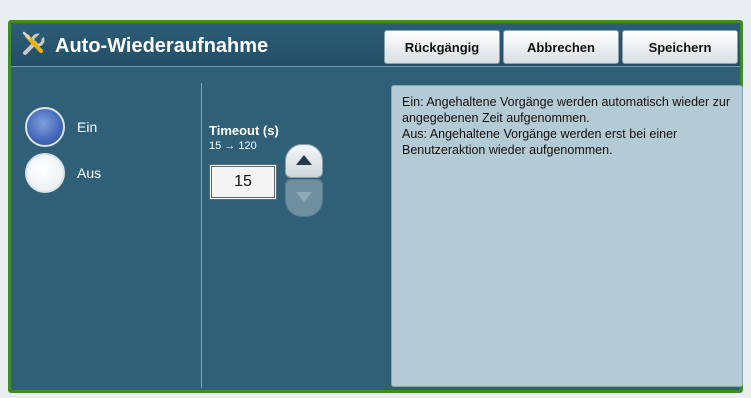 Image resolution: width=751 pixels, height=398 pixels. What do you see at coordinates (233, 146) in the screenshot?
I see `timeout-range: 15 → 120` at bounding box center [233, 146].